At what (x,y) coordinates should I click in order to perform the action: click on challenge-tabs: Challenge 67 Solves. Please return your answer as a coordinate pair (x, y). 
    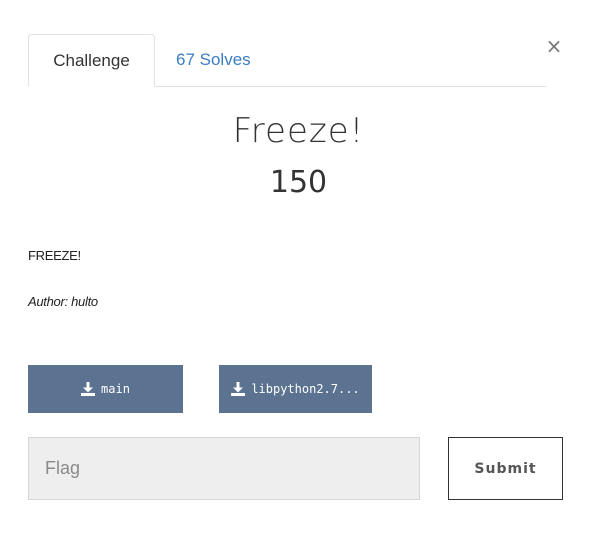
    Looking at the image, I should click on (287, 60).